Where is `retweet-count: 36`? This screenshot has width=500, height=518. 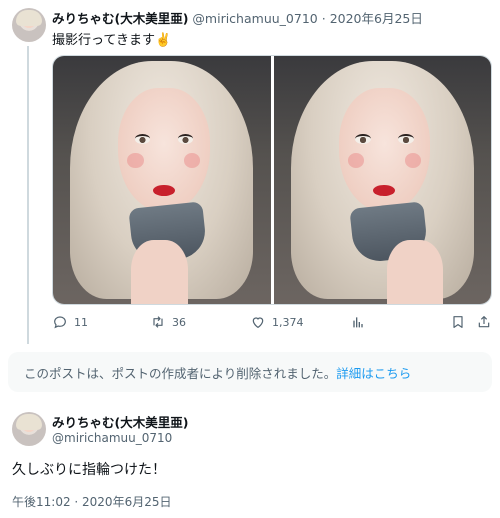
retweet-count: 36 is located at coordinates (179, 322).